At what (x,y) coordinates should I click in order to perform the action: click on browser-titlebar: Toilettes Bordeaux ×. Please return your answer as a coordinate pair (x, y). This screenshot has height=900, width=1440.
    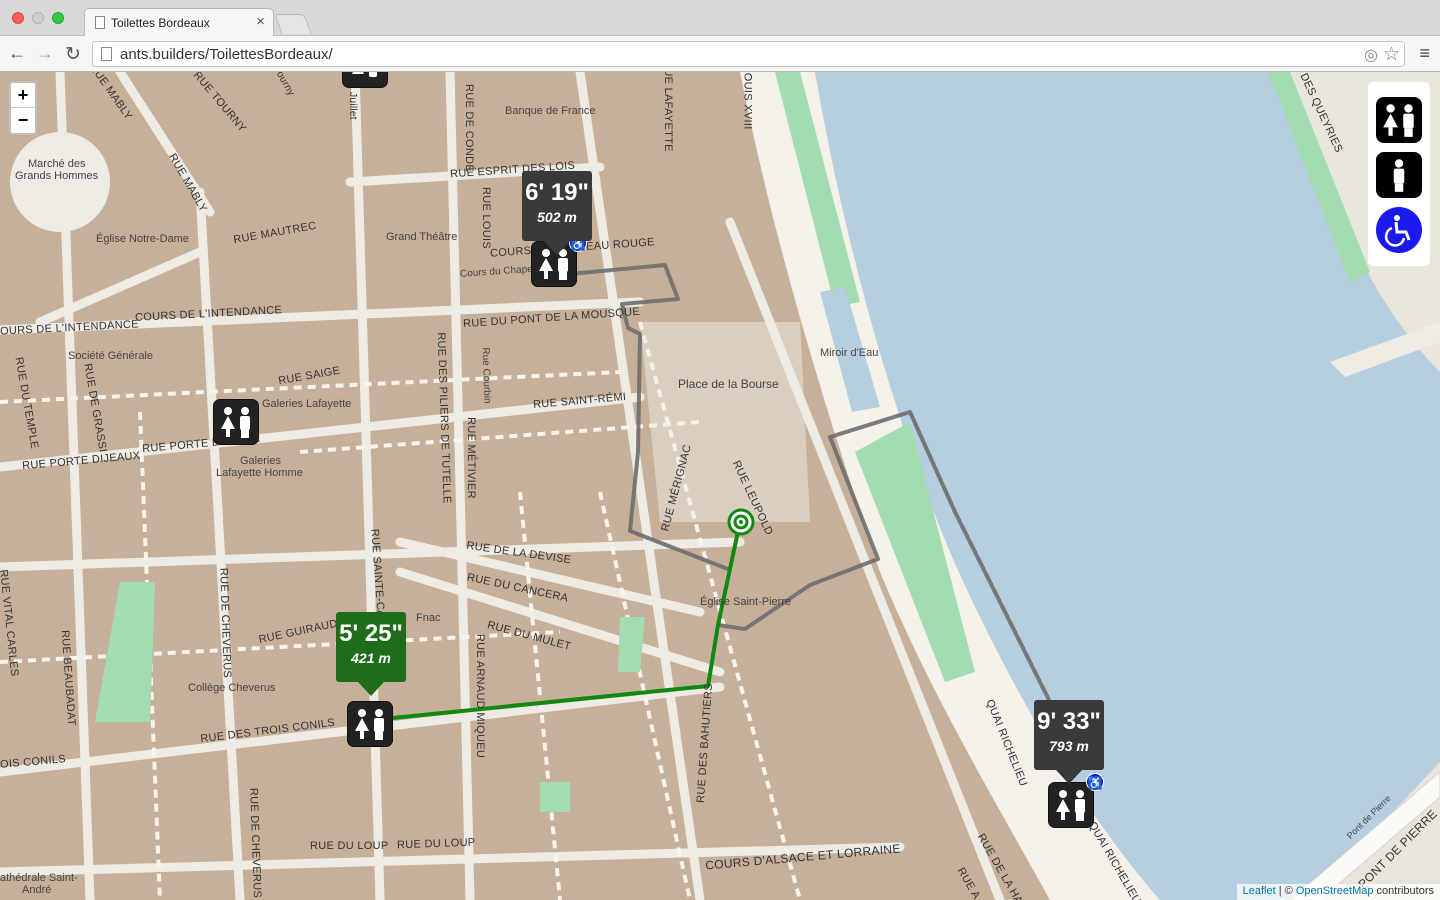
    Looking at the image, I should click on (720, 18).